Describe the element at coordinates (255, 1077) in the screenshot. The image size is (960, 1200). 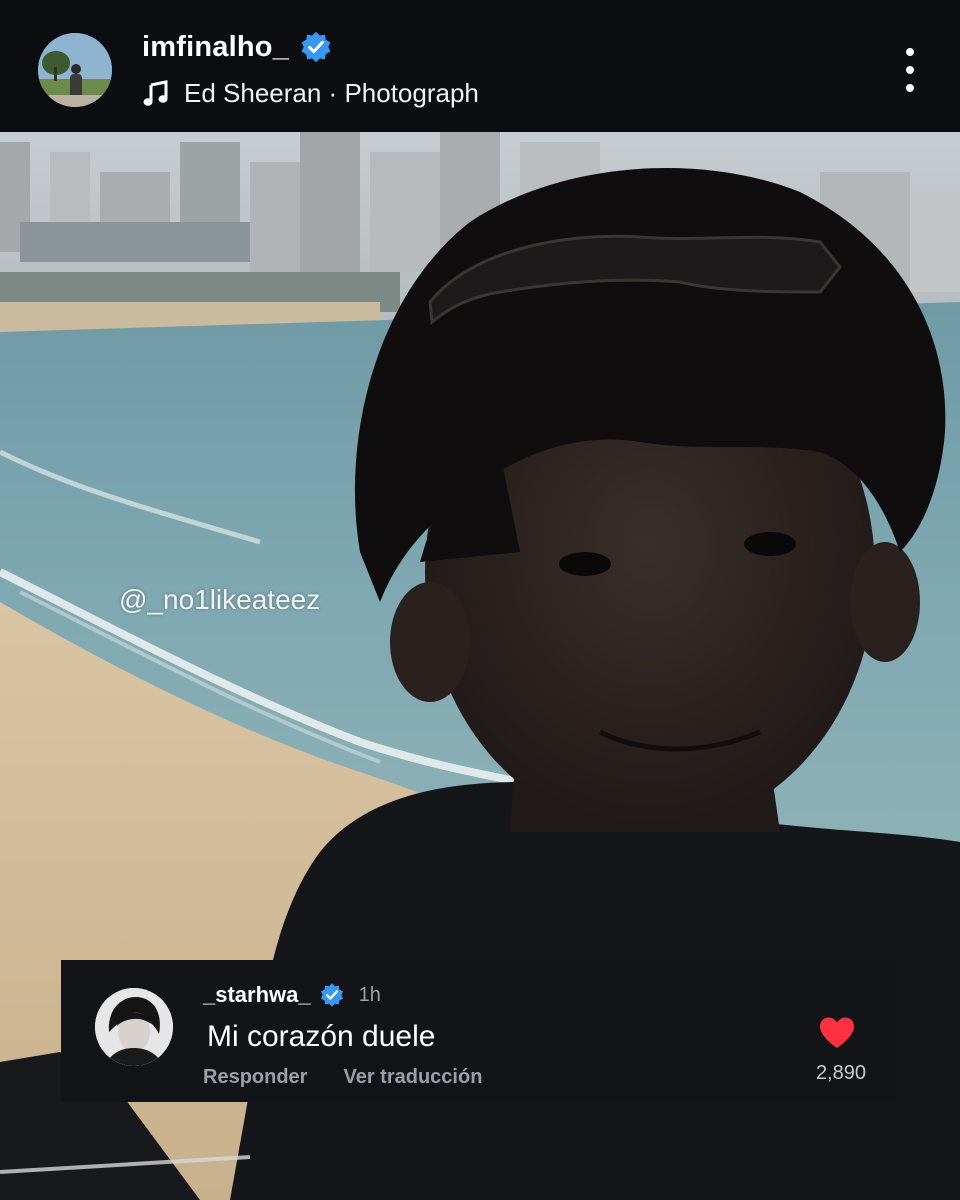
I see `reply-button: Responder` at that location.